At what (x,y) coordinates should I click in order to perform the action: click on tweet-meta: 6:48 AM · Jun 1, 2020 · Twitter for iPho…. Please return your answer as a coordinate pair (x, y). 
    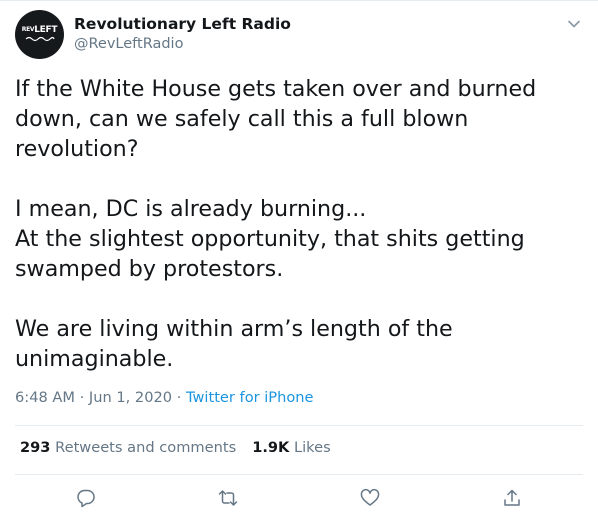
    Looking at the image, I should click on (164, 398).